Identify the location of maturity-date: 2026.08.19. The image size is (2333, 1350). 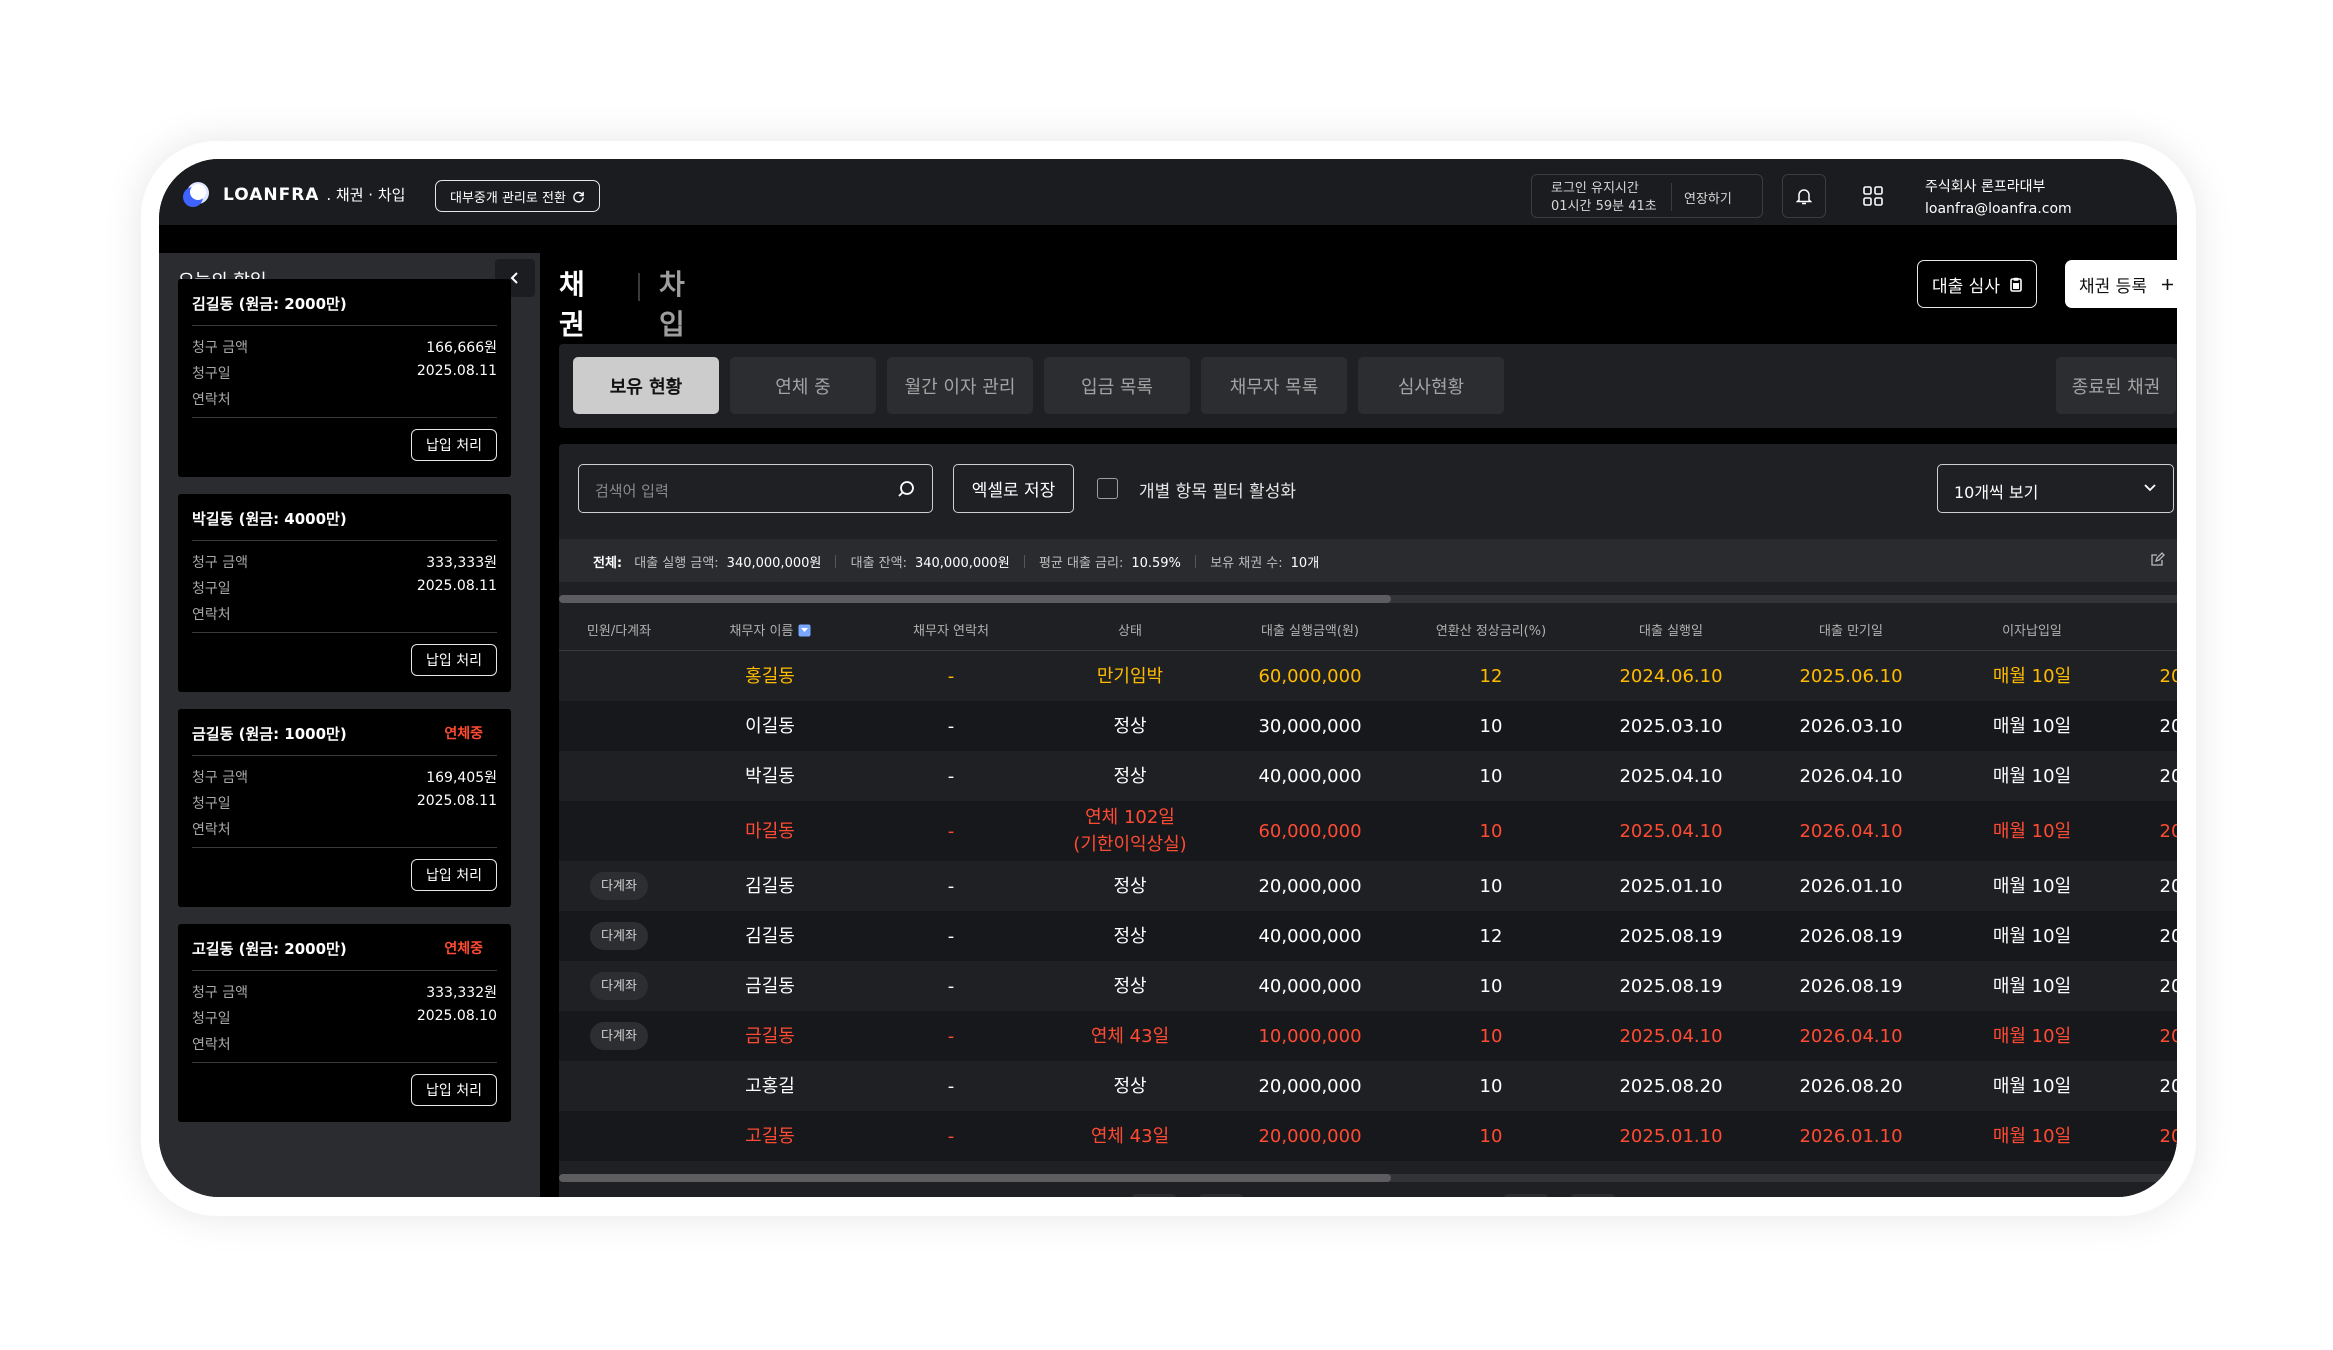
(1851, 986).